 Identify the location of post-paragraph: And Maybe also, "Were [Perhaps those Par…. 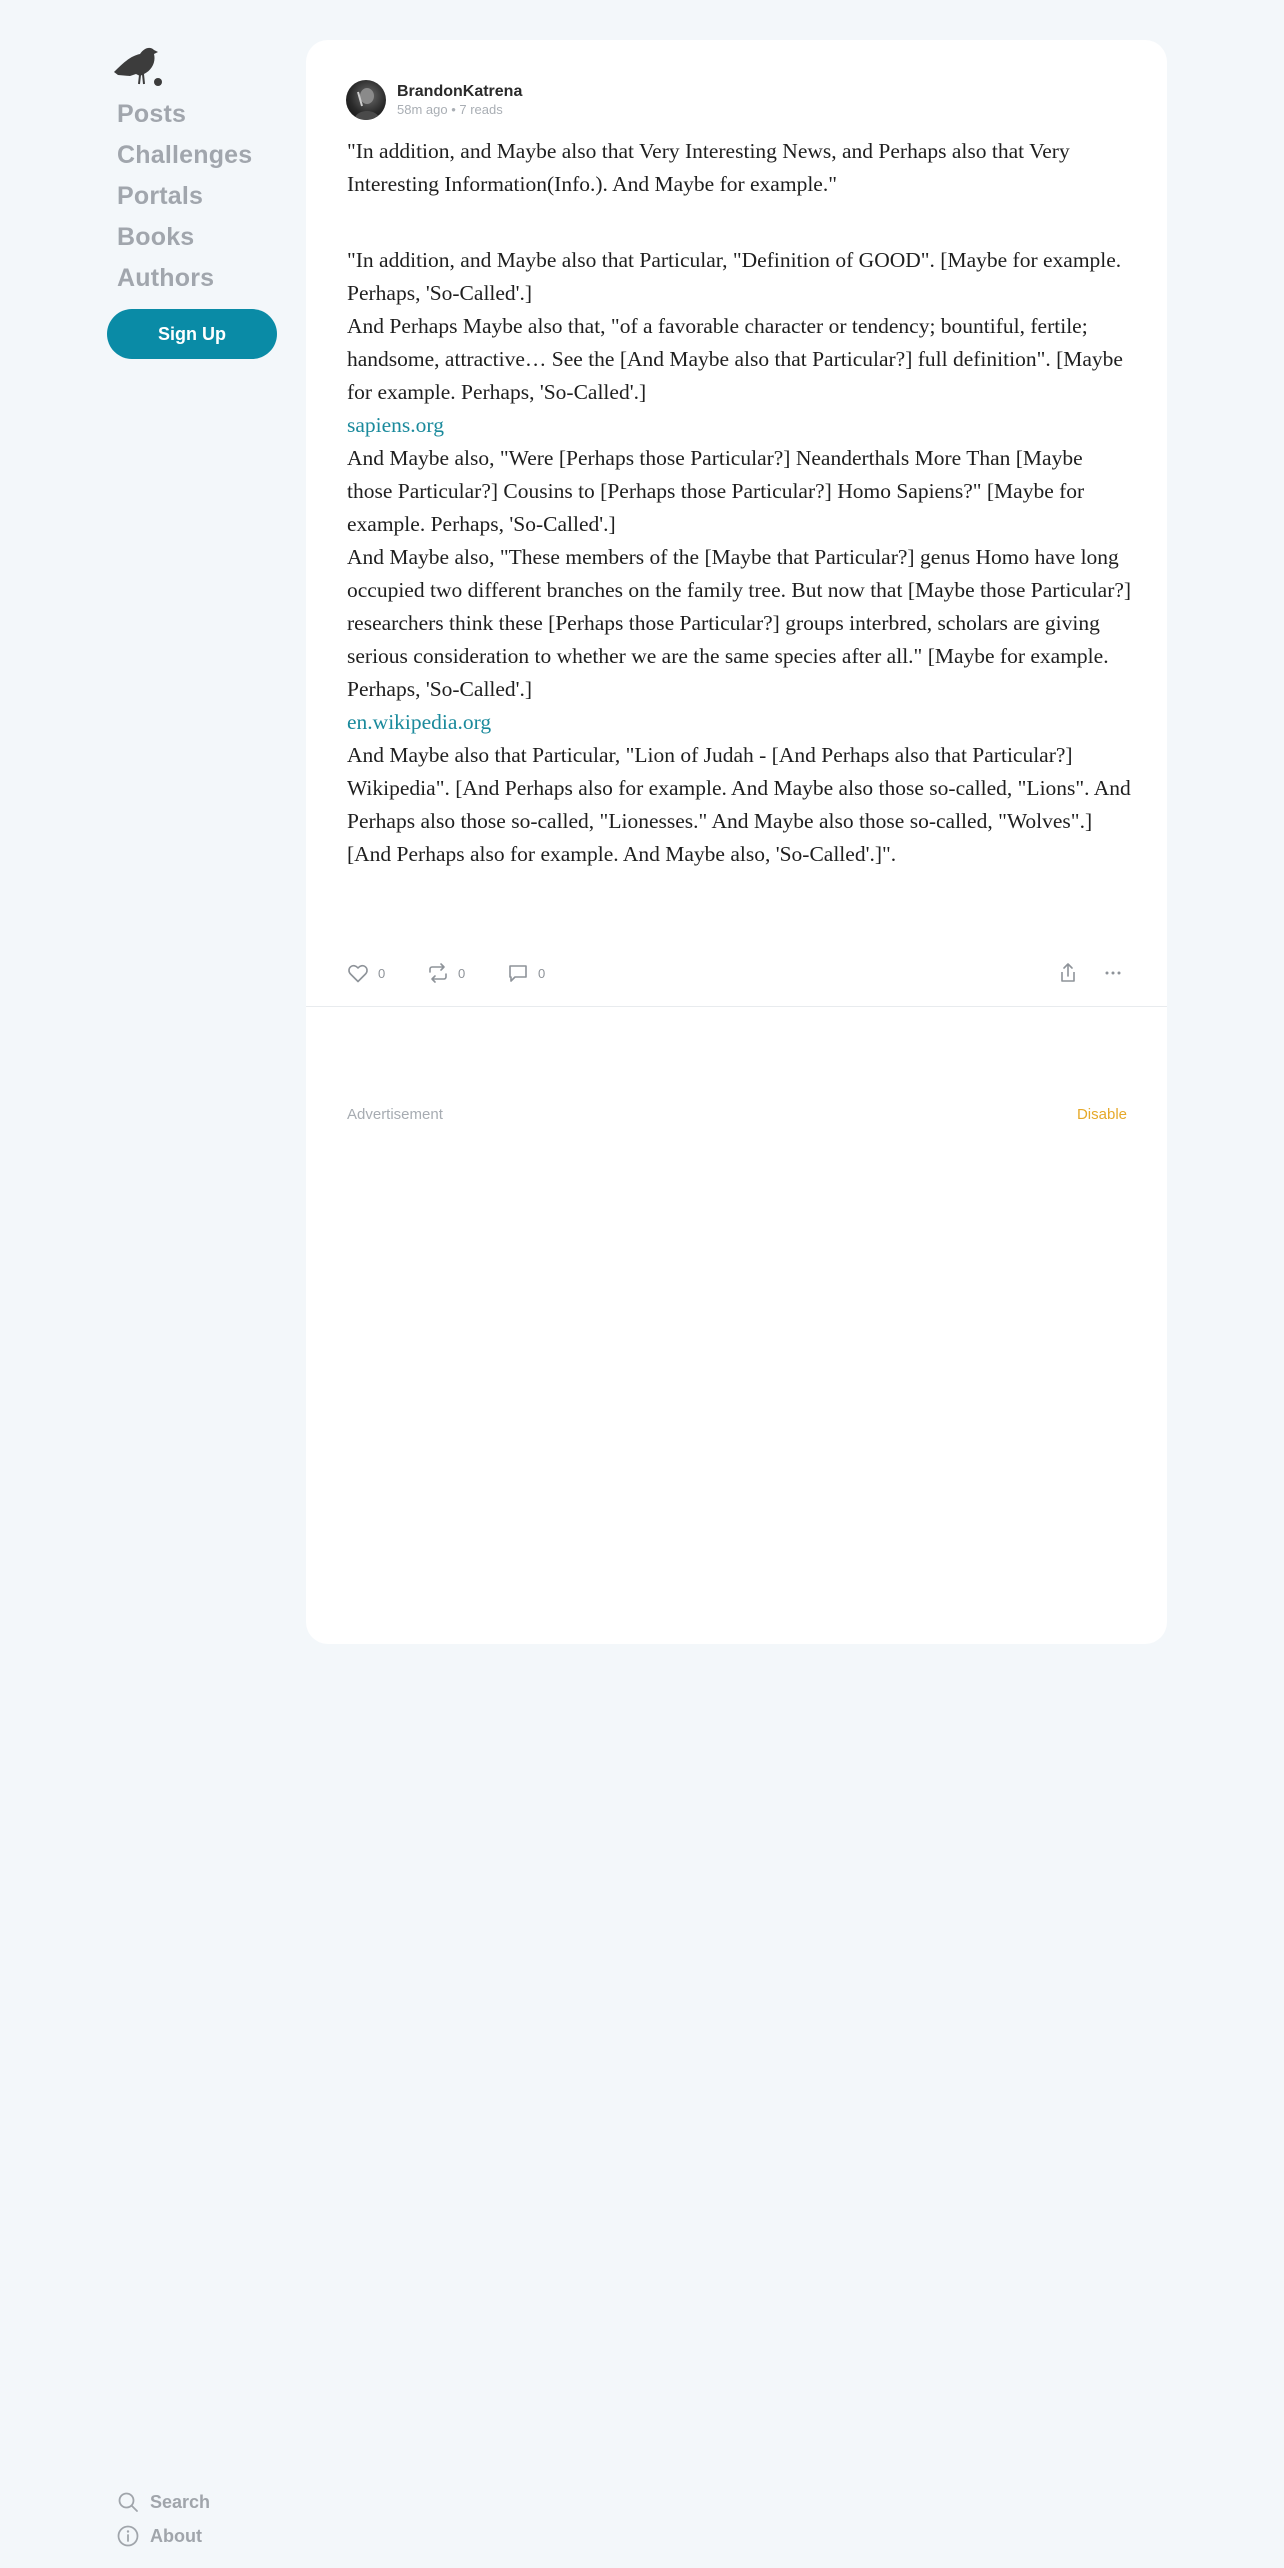
(716, 491).